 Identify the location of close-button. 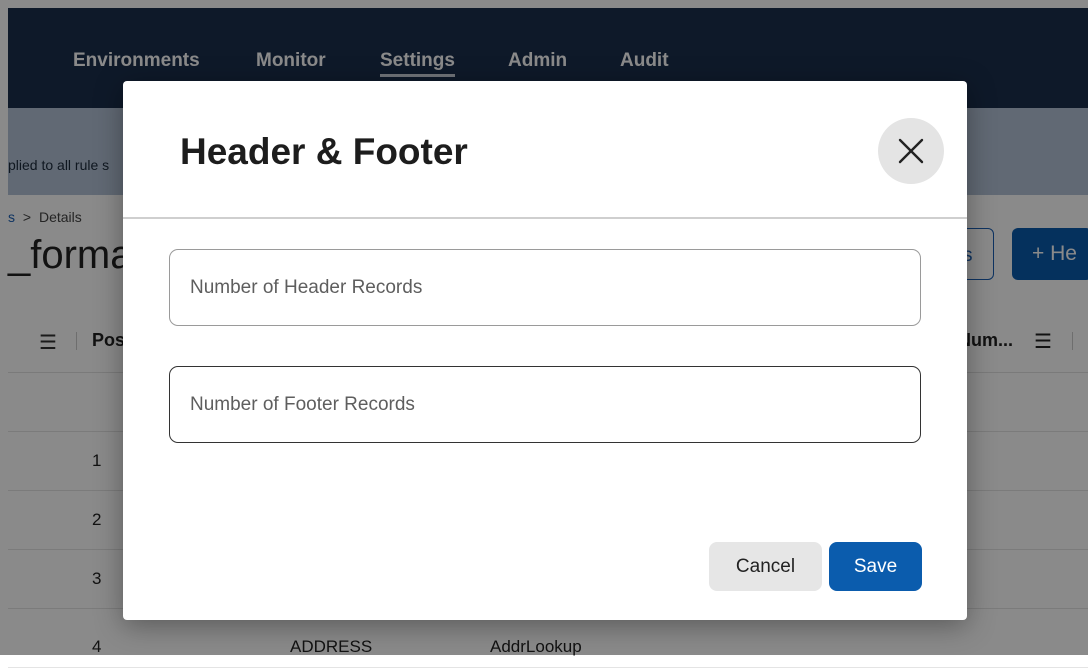
(911, 151).